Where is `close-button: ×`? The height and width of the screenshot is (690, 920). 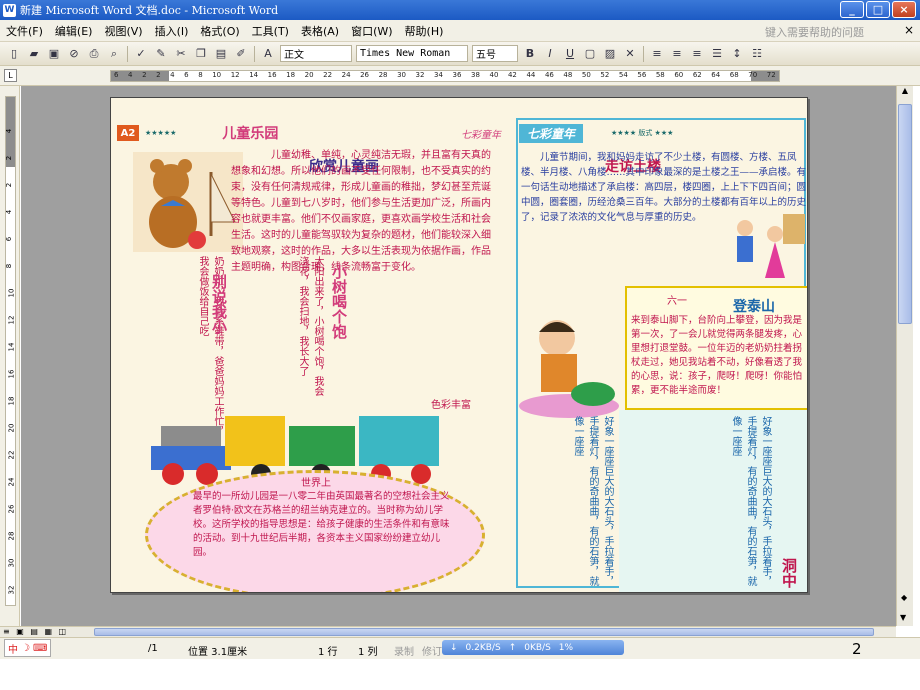
close-button: × is located at coordinates (904, 9).